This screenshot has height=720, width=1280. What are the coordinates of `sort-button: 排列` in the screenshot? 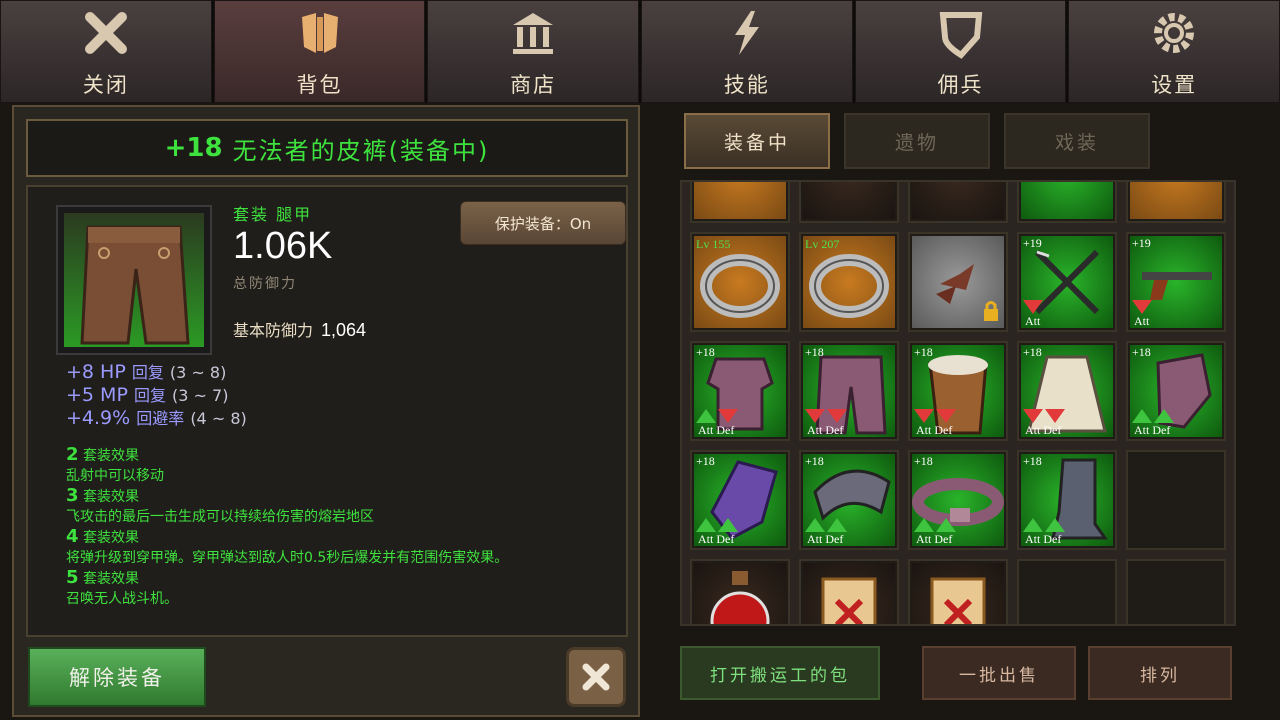 It's located at (1160, 673).